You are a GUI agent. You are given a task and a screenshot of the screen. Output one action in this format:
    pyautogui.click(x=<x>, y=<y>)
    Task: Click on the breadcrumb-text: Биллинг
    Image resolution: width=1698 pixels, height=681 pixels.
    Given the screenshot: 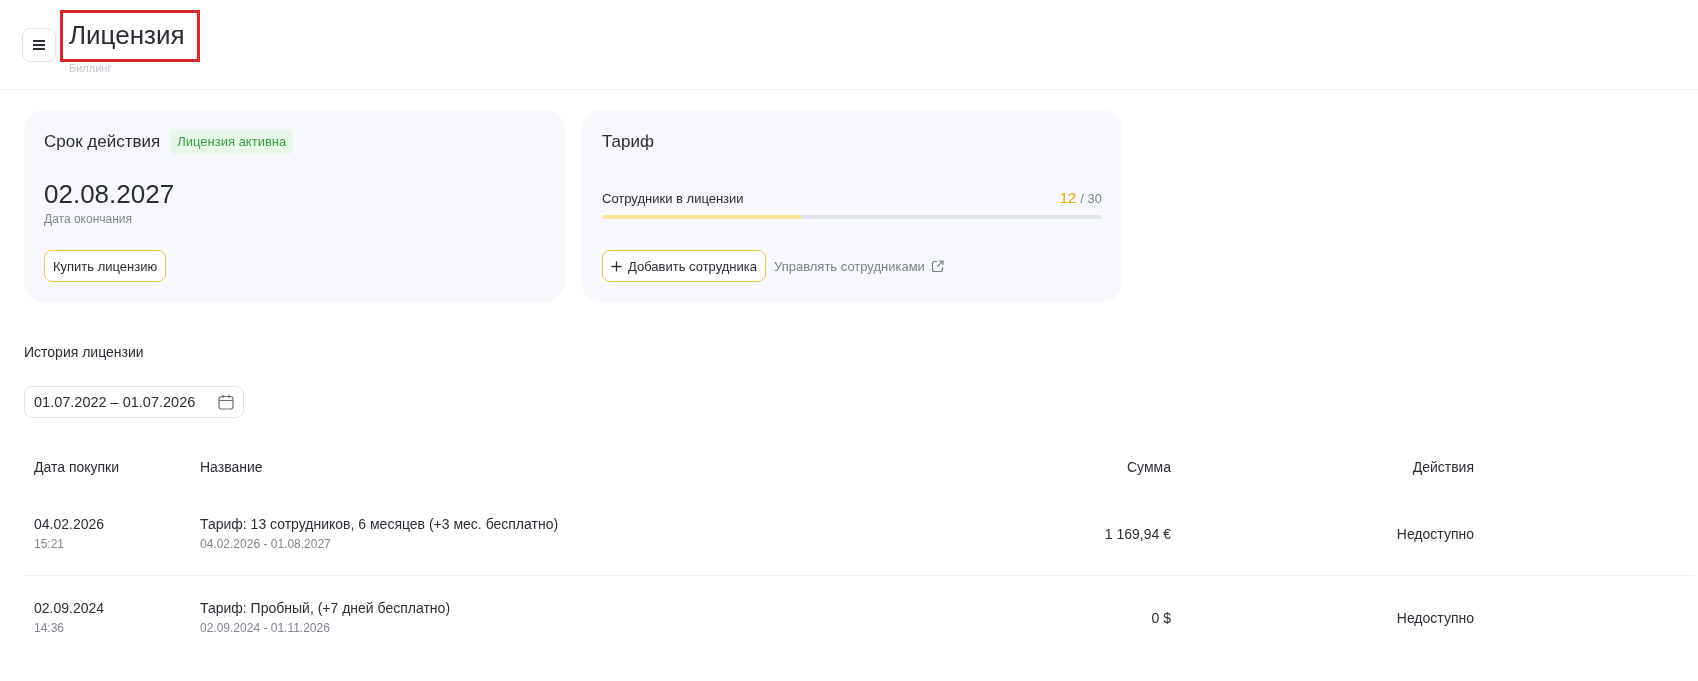 What is the action you would take?
    pyautogui.click(x=91, y=68)
    